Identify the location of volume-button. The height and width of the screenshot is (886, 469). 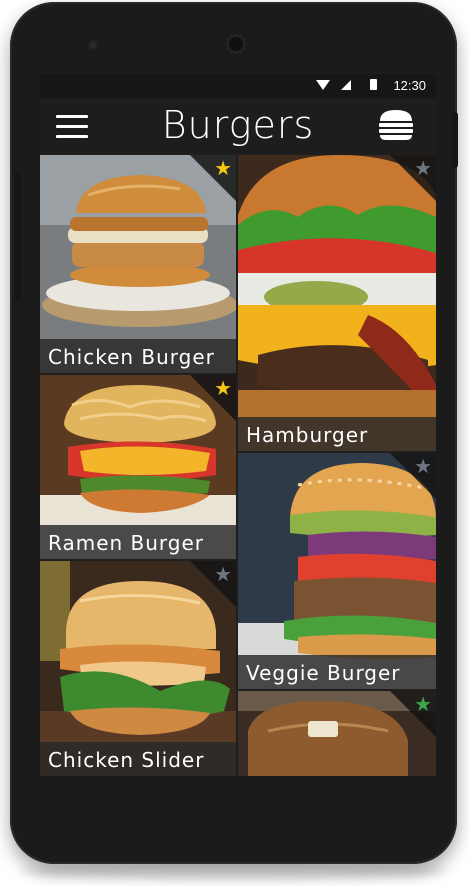
(18, 237).